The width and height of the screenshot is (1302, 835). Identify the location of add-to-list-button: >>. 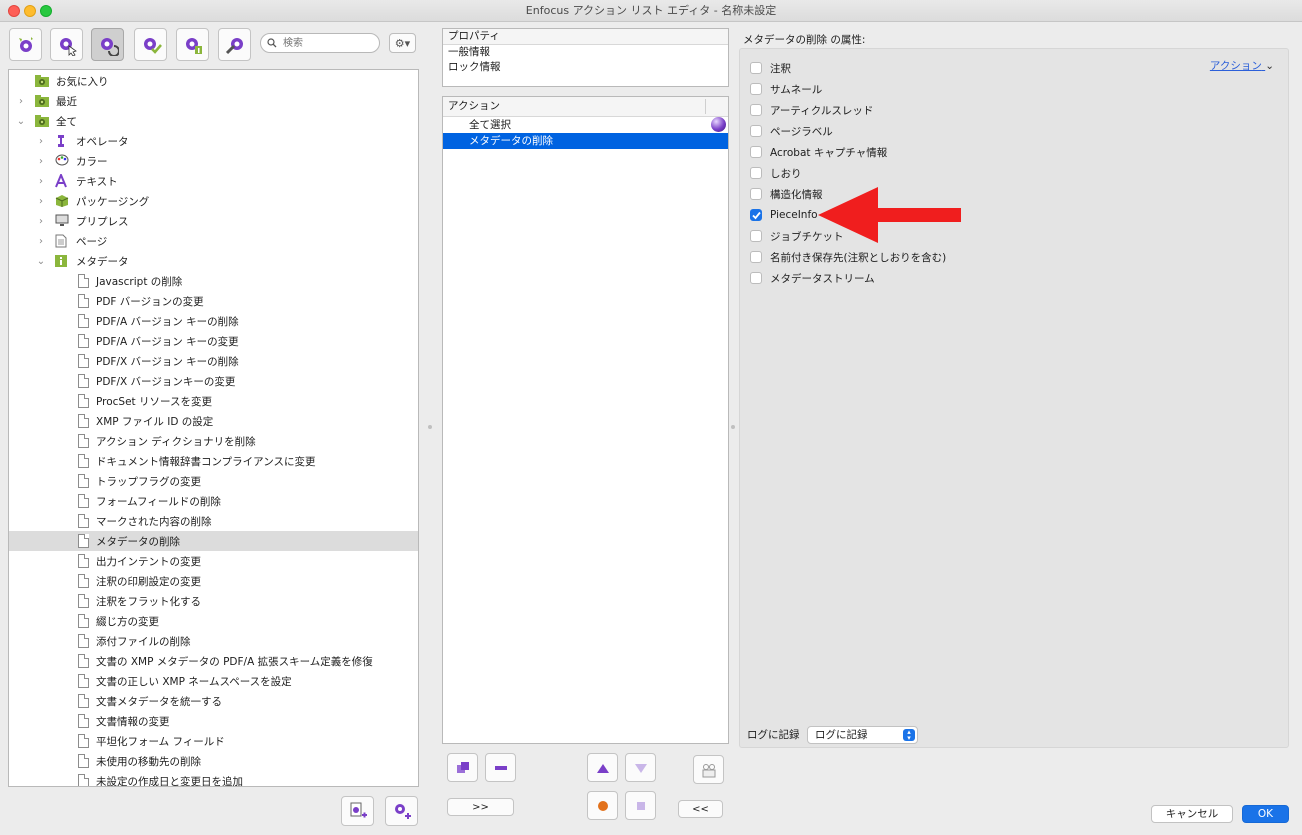
(480, 807).